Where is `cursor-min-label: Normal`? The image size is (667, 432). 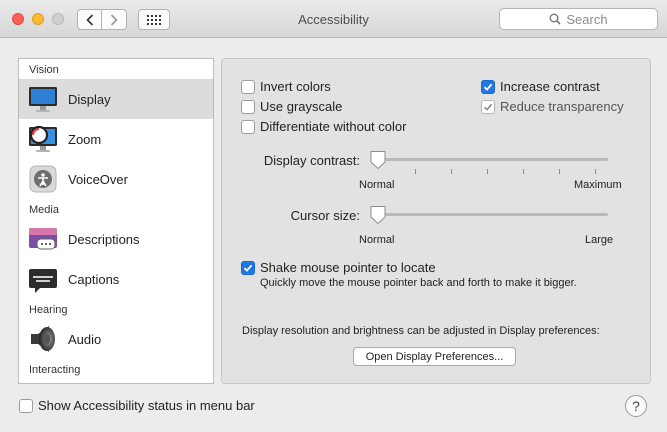 cursor-min-label: Normal is located at coordinates (377, 240).